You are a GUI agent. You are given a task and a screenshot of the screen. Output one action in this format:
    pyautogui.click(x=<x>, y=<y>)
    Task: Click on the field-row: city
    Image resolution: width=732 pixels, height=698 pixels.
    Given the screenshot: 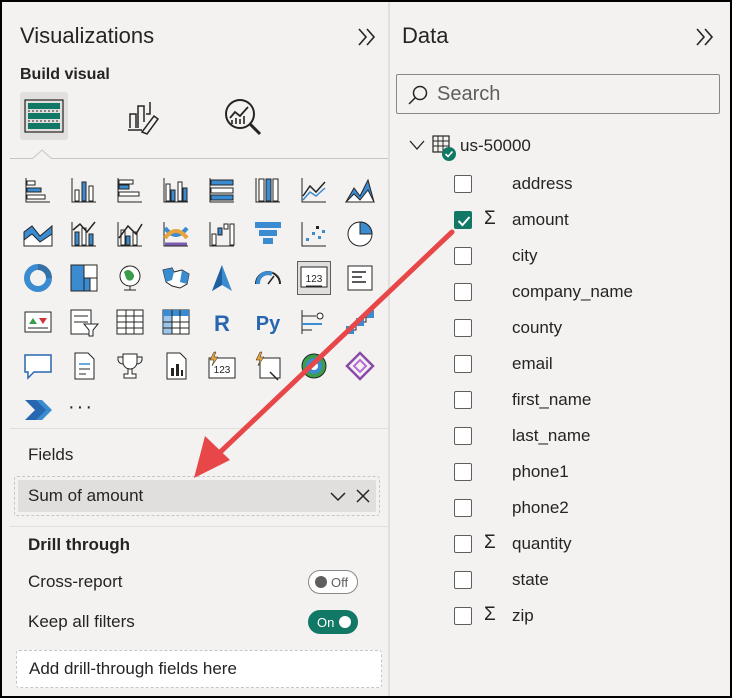 What is the action you would take?
    pyautogui.click(x=589, y=257)
    